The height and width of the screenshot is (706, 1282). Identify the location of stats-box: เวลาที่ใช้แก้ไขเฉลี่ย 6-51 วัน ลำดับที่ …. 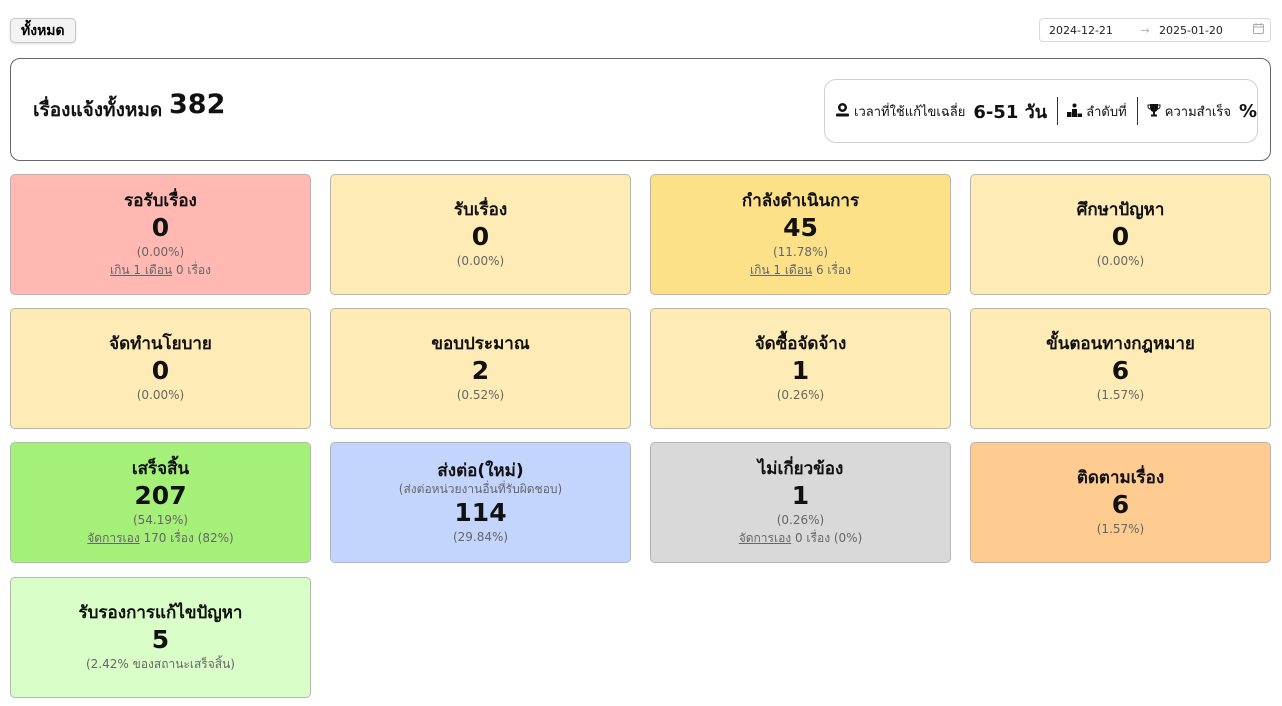
(1041, 111).